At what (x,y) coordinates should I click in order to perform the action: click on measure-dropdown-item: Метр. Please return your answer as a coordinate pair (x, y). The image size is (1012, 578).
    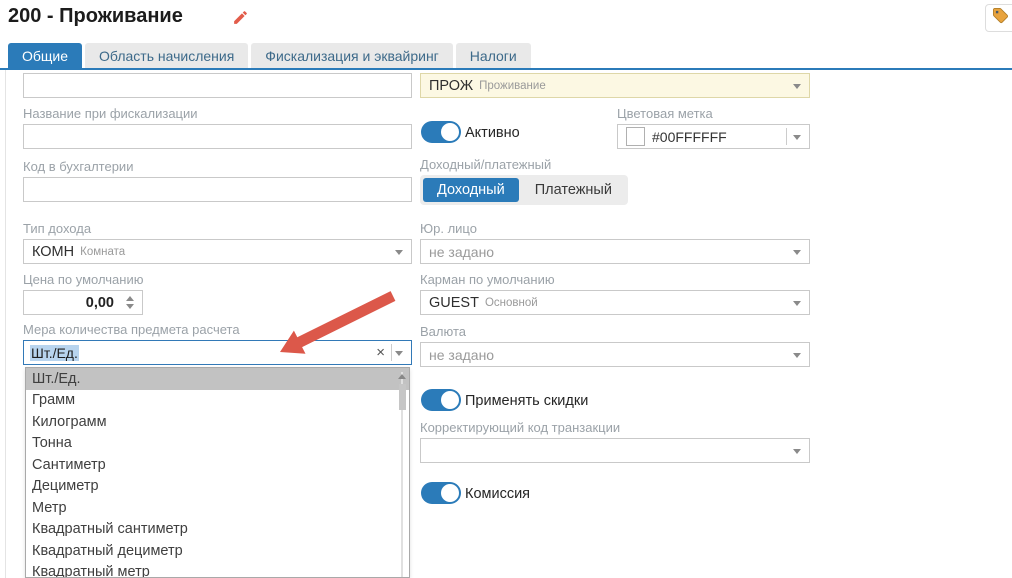
    Looking at the image, I should click on (217, 508).